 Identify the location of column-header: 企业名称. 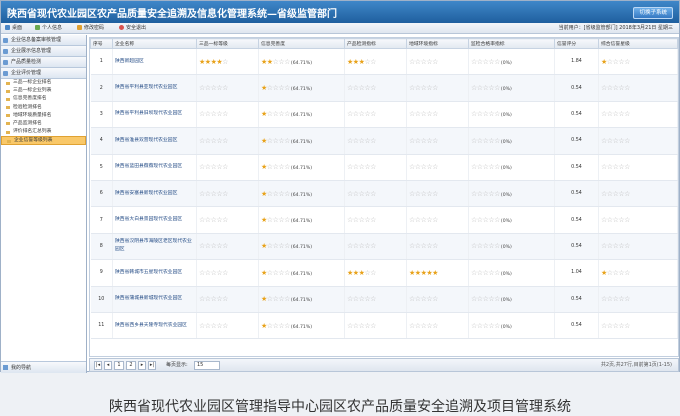
(154, 43).